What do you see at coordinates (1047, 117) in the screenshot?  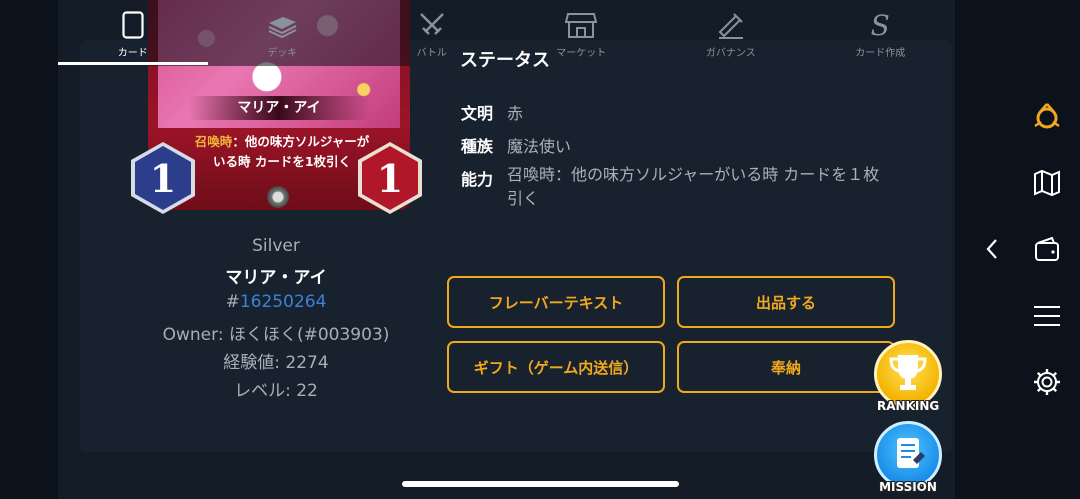 I see `logo-icon` at bounding box center [1047, 117].